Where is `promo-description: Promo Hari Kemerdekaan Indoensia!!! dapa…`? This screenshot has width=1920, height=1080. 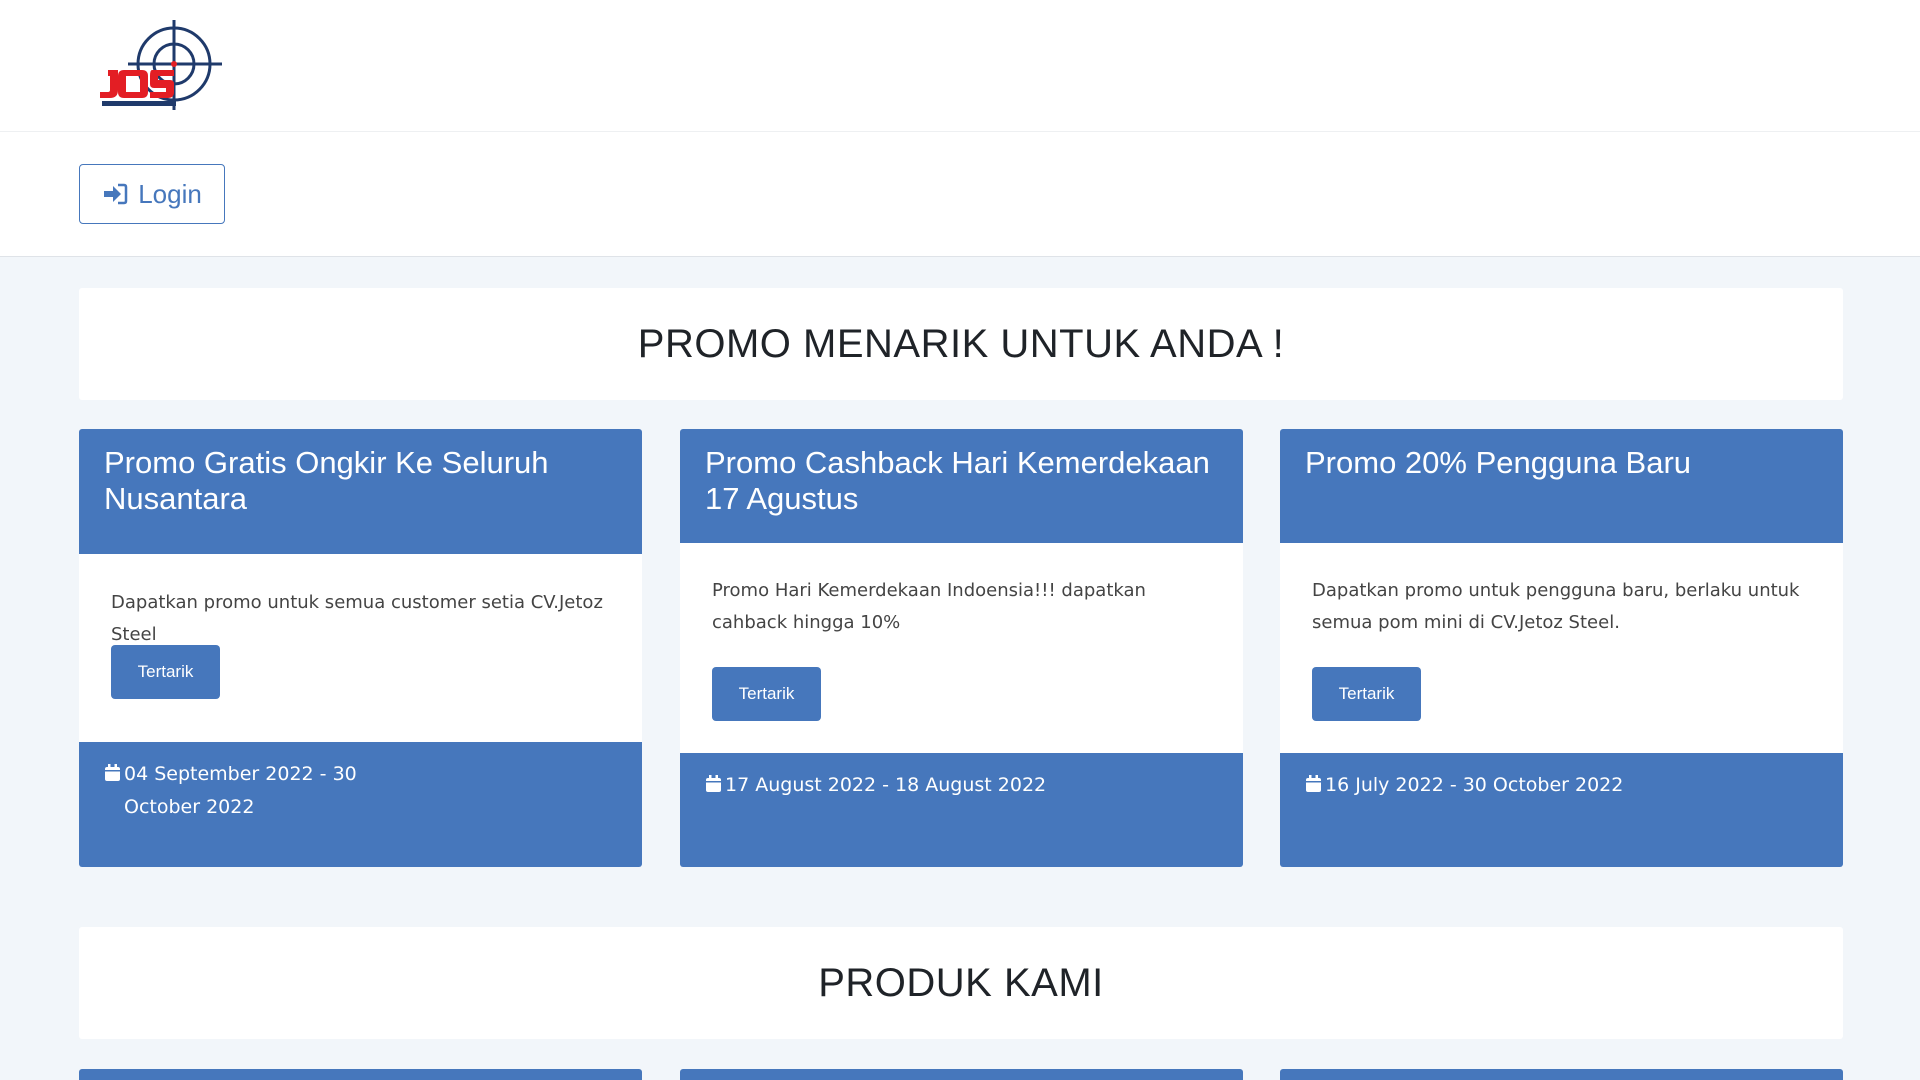 promo-description: Promo Hari Kemerdekaan Indoensia!!! dapa… is located at coordinates (929, 606).